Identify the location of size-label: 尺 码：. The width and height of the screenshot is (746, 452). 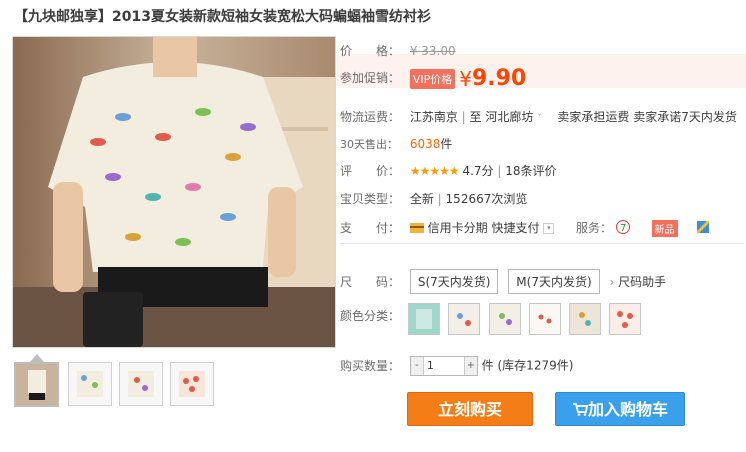
(370, 282).